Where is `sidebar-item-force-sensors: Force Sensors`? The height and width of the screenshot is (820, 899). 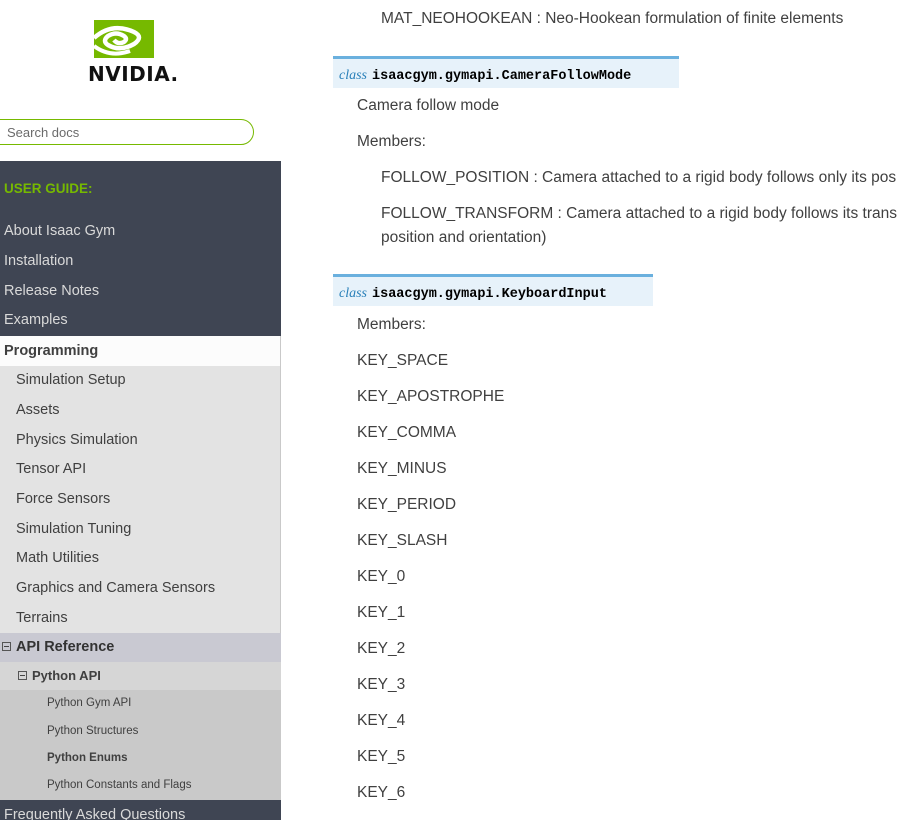
sidebar-item-force-sensors: Force Sensors is located at coordinates (140, 499).